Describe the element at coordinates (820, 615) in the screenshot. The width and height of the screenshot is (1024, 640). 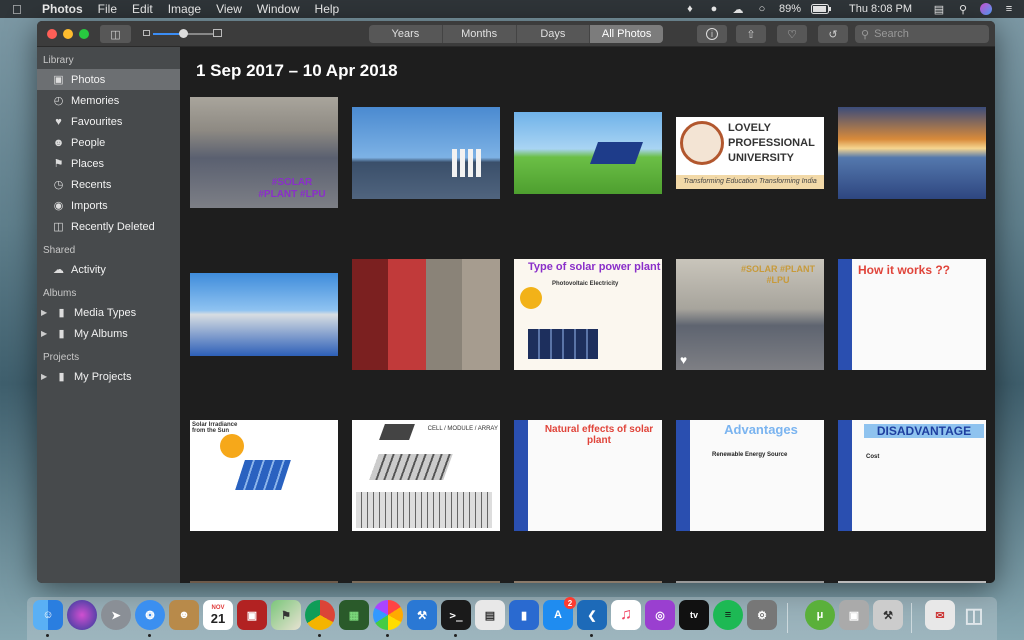
I see `utorrent-icon: μ` at that location.